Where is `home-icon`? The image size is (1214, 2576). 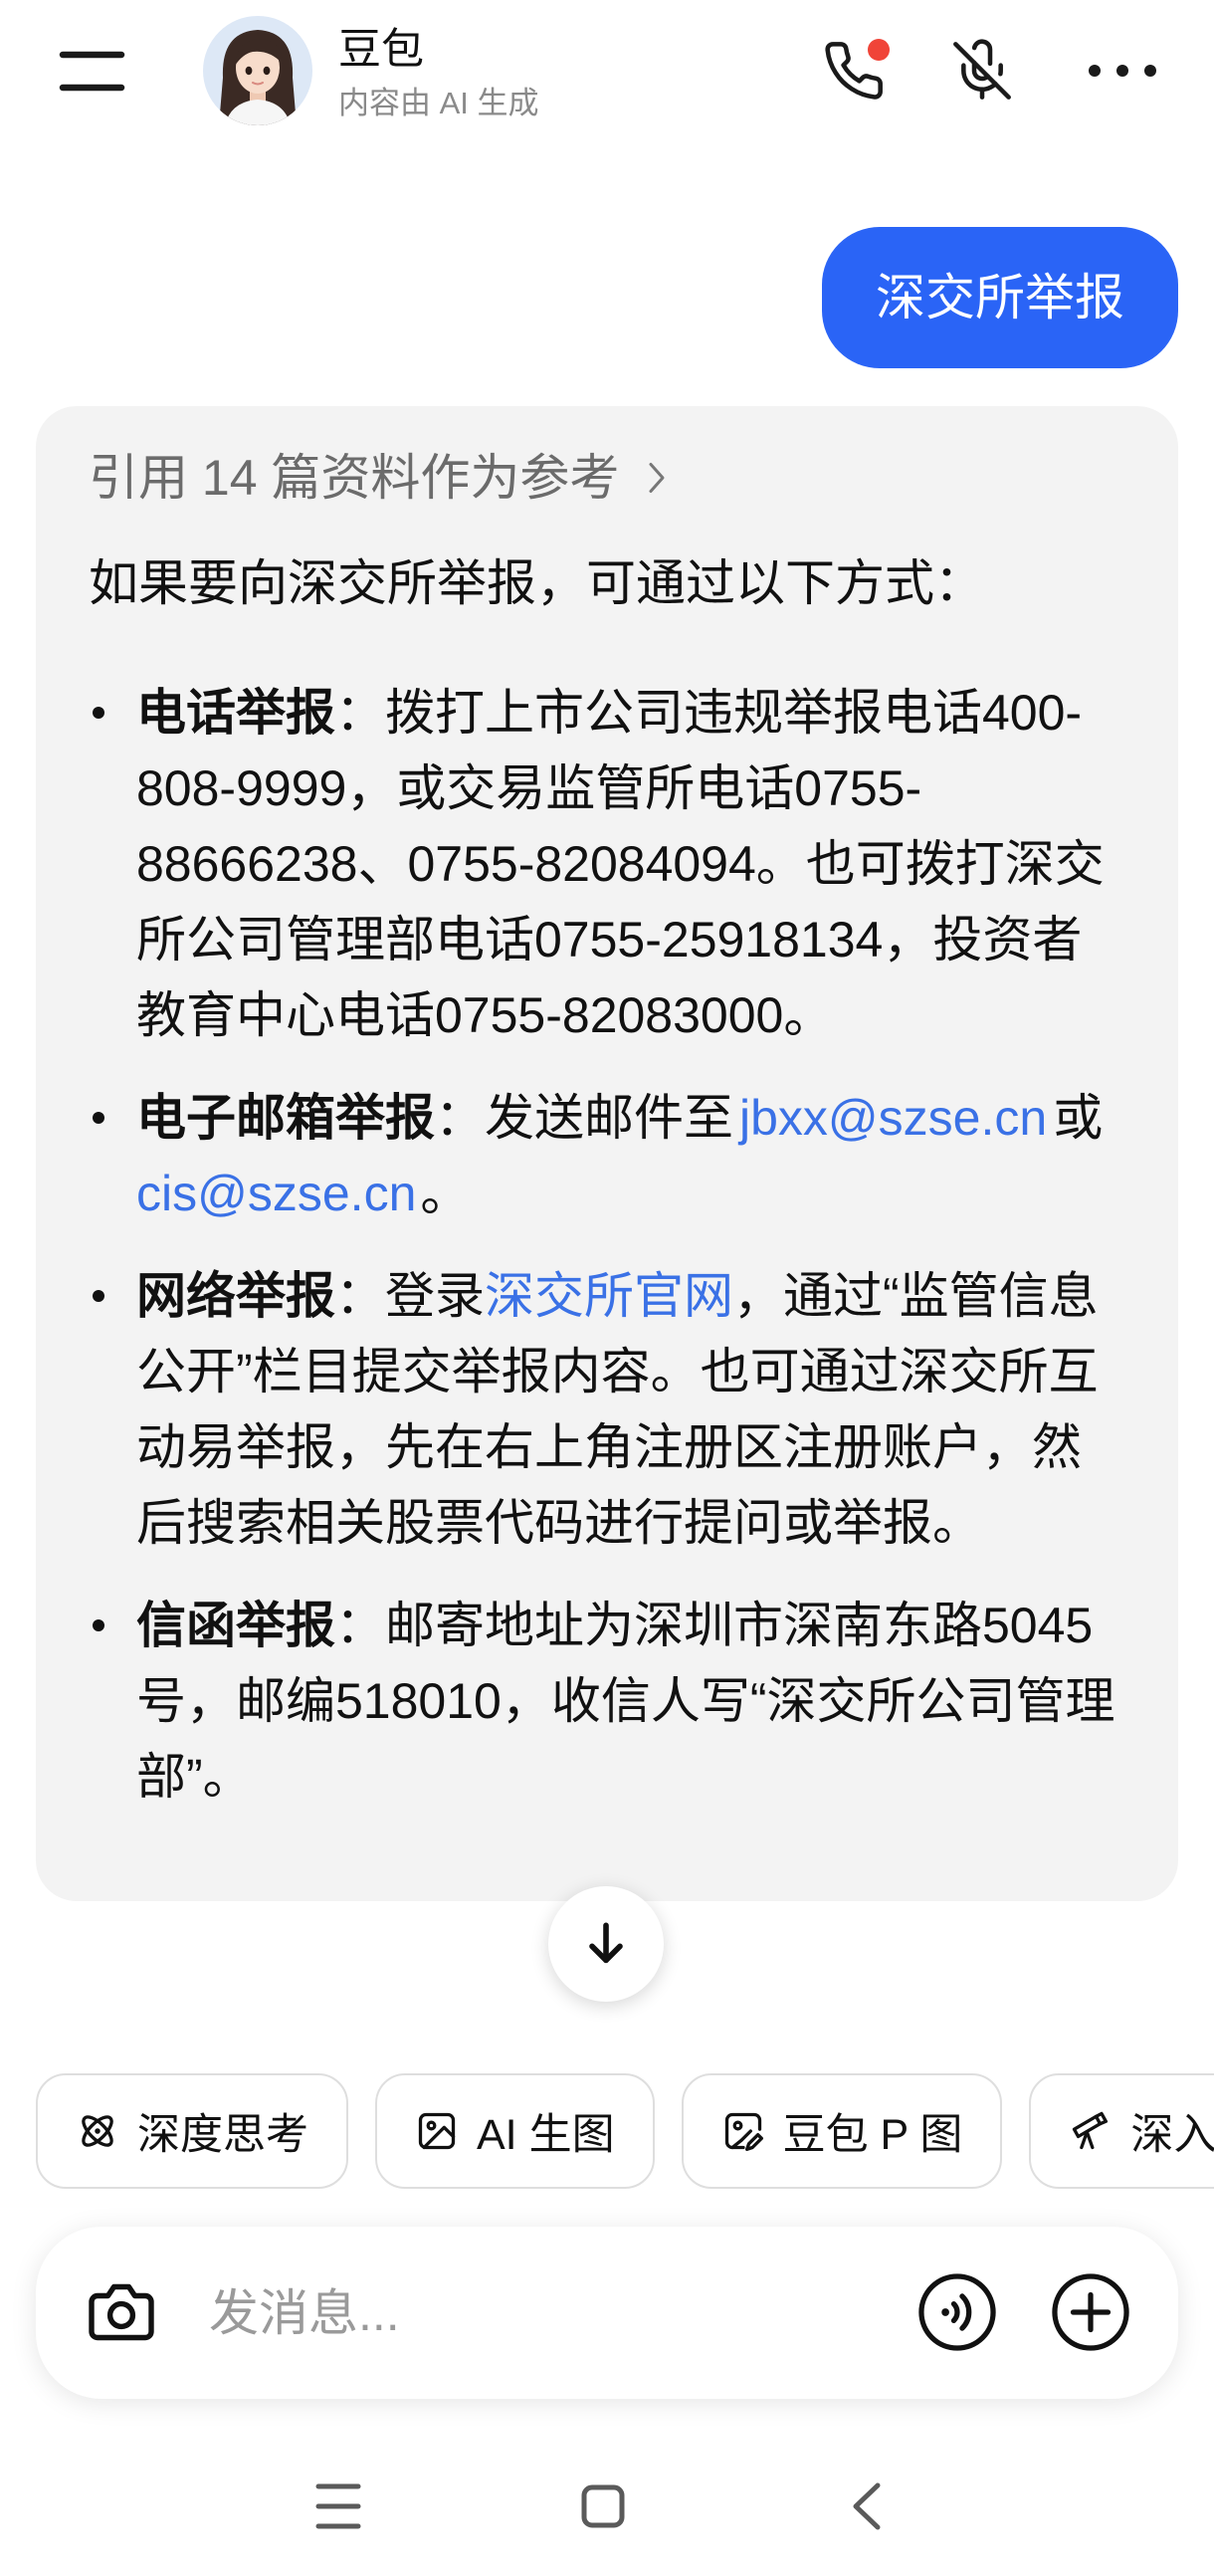 home-icon is located at coordinates (603, 2506).